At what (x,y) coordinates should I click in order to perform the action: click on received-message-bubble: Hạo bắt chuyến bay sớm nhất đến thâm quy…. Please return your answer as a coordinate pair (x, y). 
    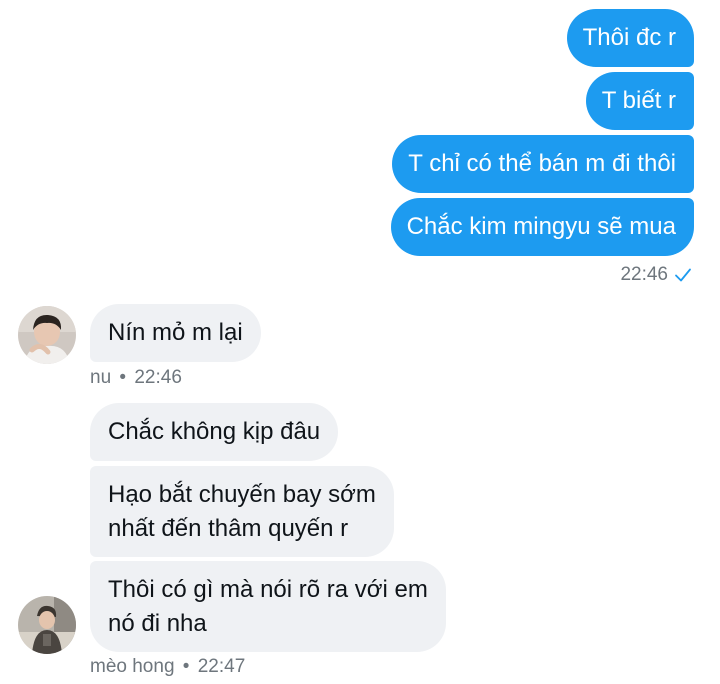
    Looking at the image, I should click on (242, 511).